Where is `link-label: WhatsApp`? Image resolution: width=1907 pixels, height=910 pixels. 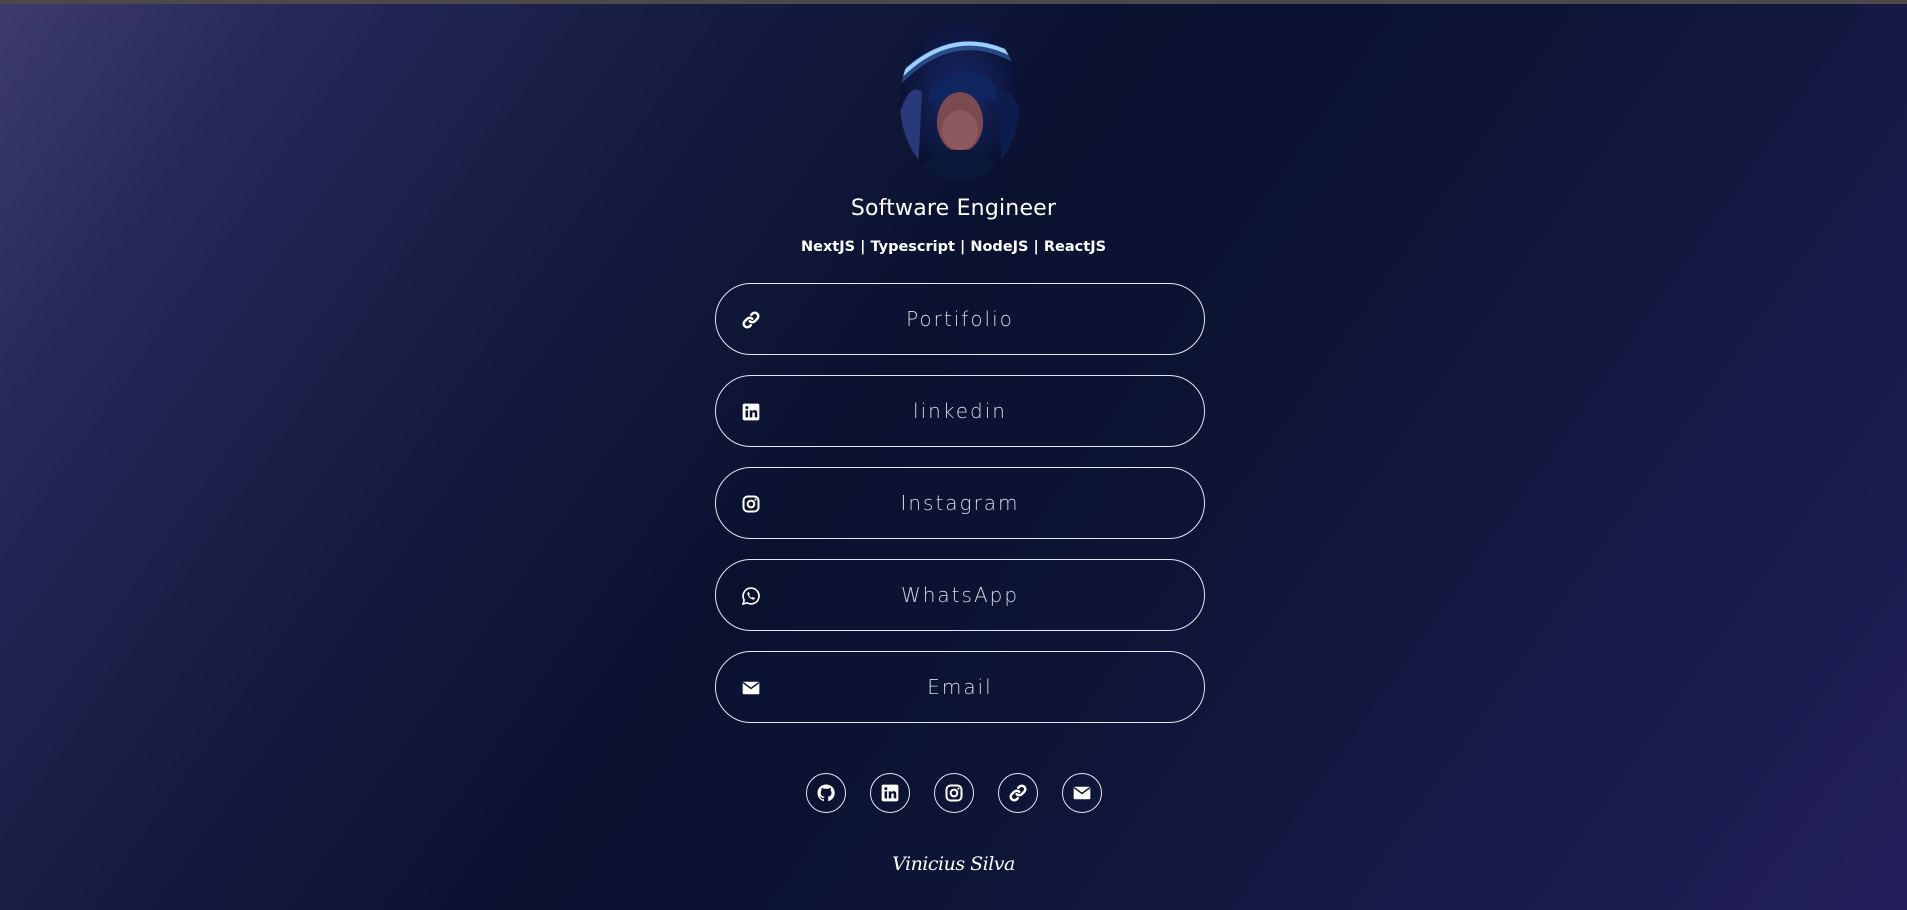
link-label: WhatsApp is located at coordinates (960, 595).